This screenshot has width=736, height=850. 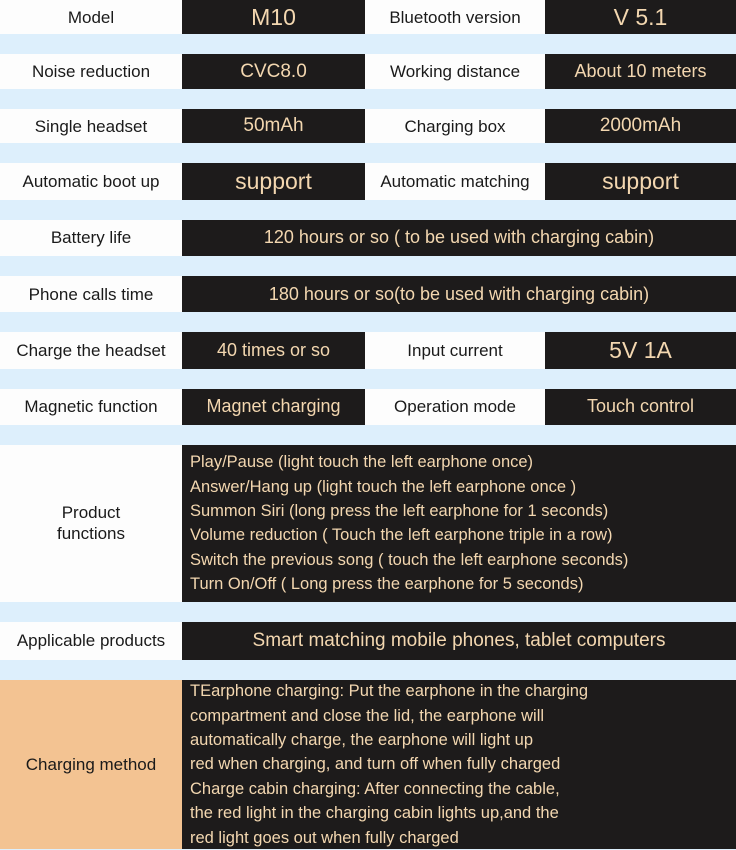 I want to click on spec-label-bluetooth-version: Bluetooth version, so click(x=455, y=17).